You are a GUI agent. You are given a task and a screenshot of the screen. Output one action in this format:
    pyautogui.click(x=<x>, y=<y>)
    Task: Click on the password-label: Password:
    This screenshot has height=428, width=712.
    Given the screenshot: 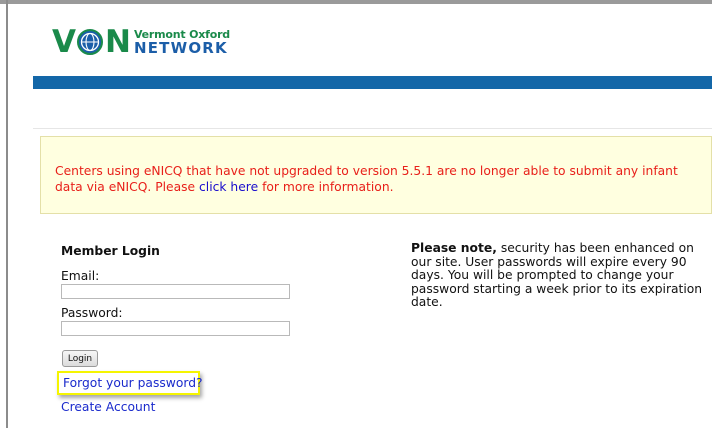 What is the action you would take?
    pyautogui.click(x=92, y=313)
    